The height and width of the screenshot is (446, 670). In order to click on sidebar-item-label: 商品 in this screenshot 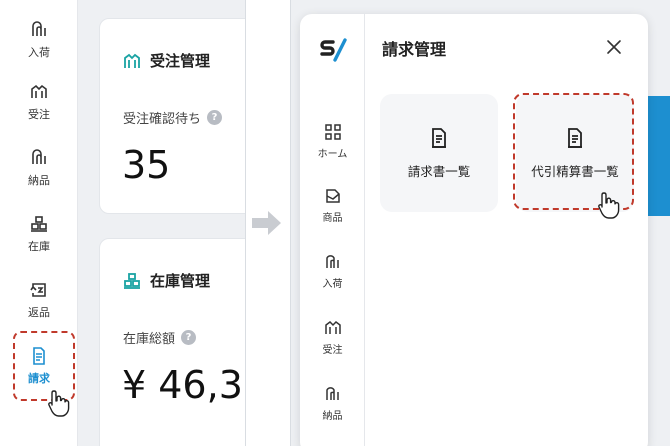, I will do `click(332, 218)`.